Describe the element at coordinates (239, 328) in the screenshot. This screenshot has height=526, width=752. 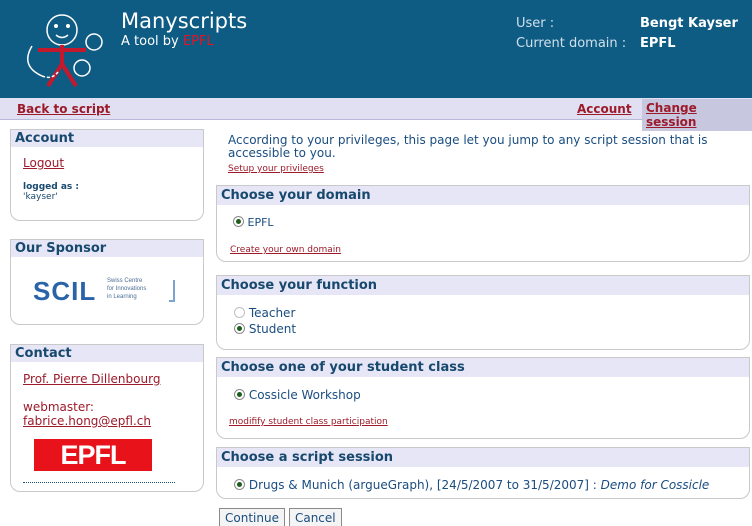
I see `student-radio` at that location.